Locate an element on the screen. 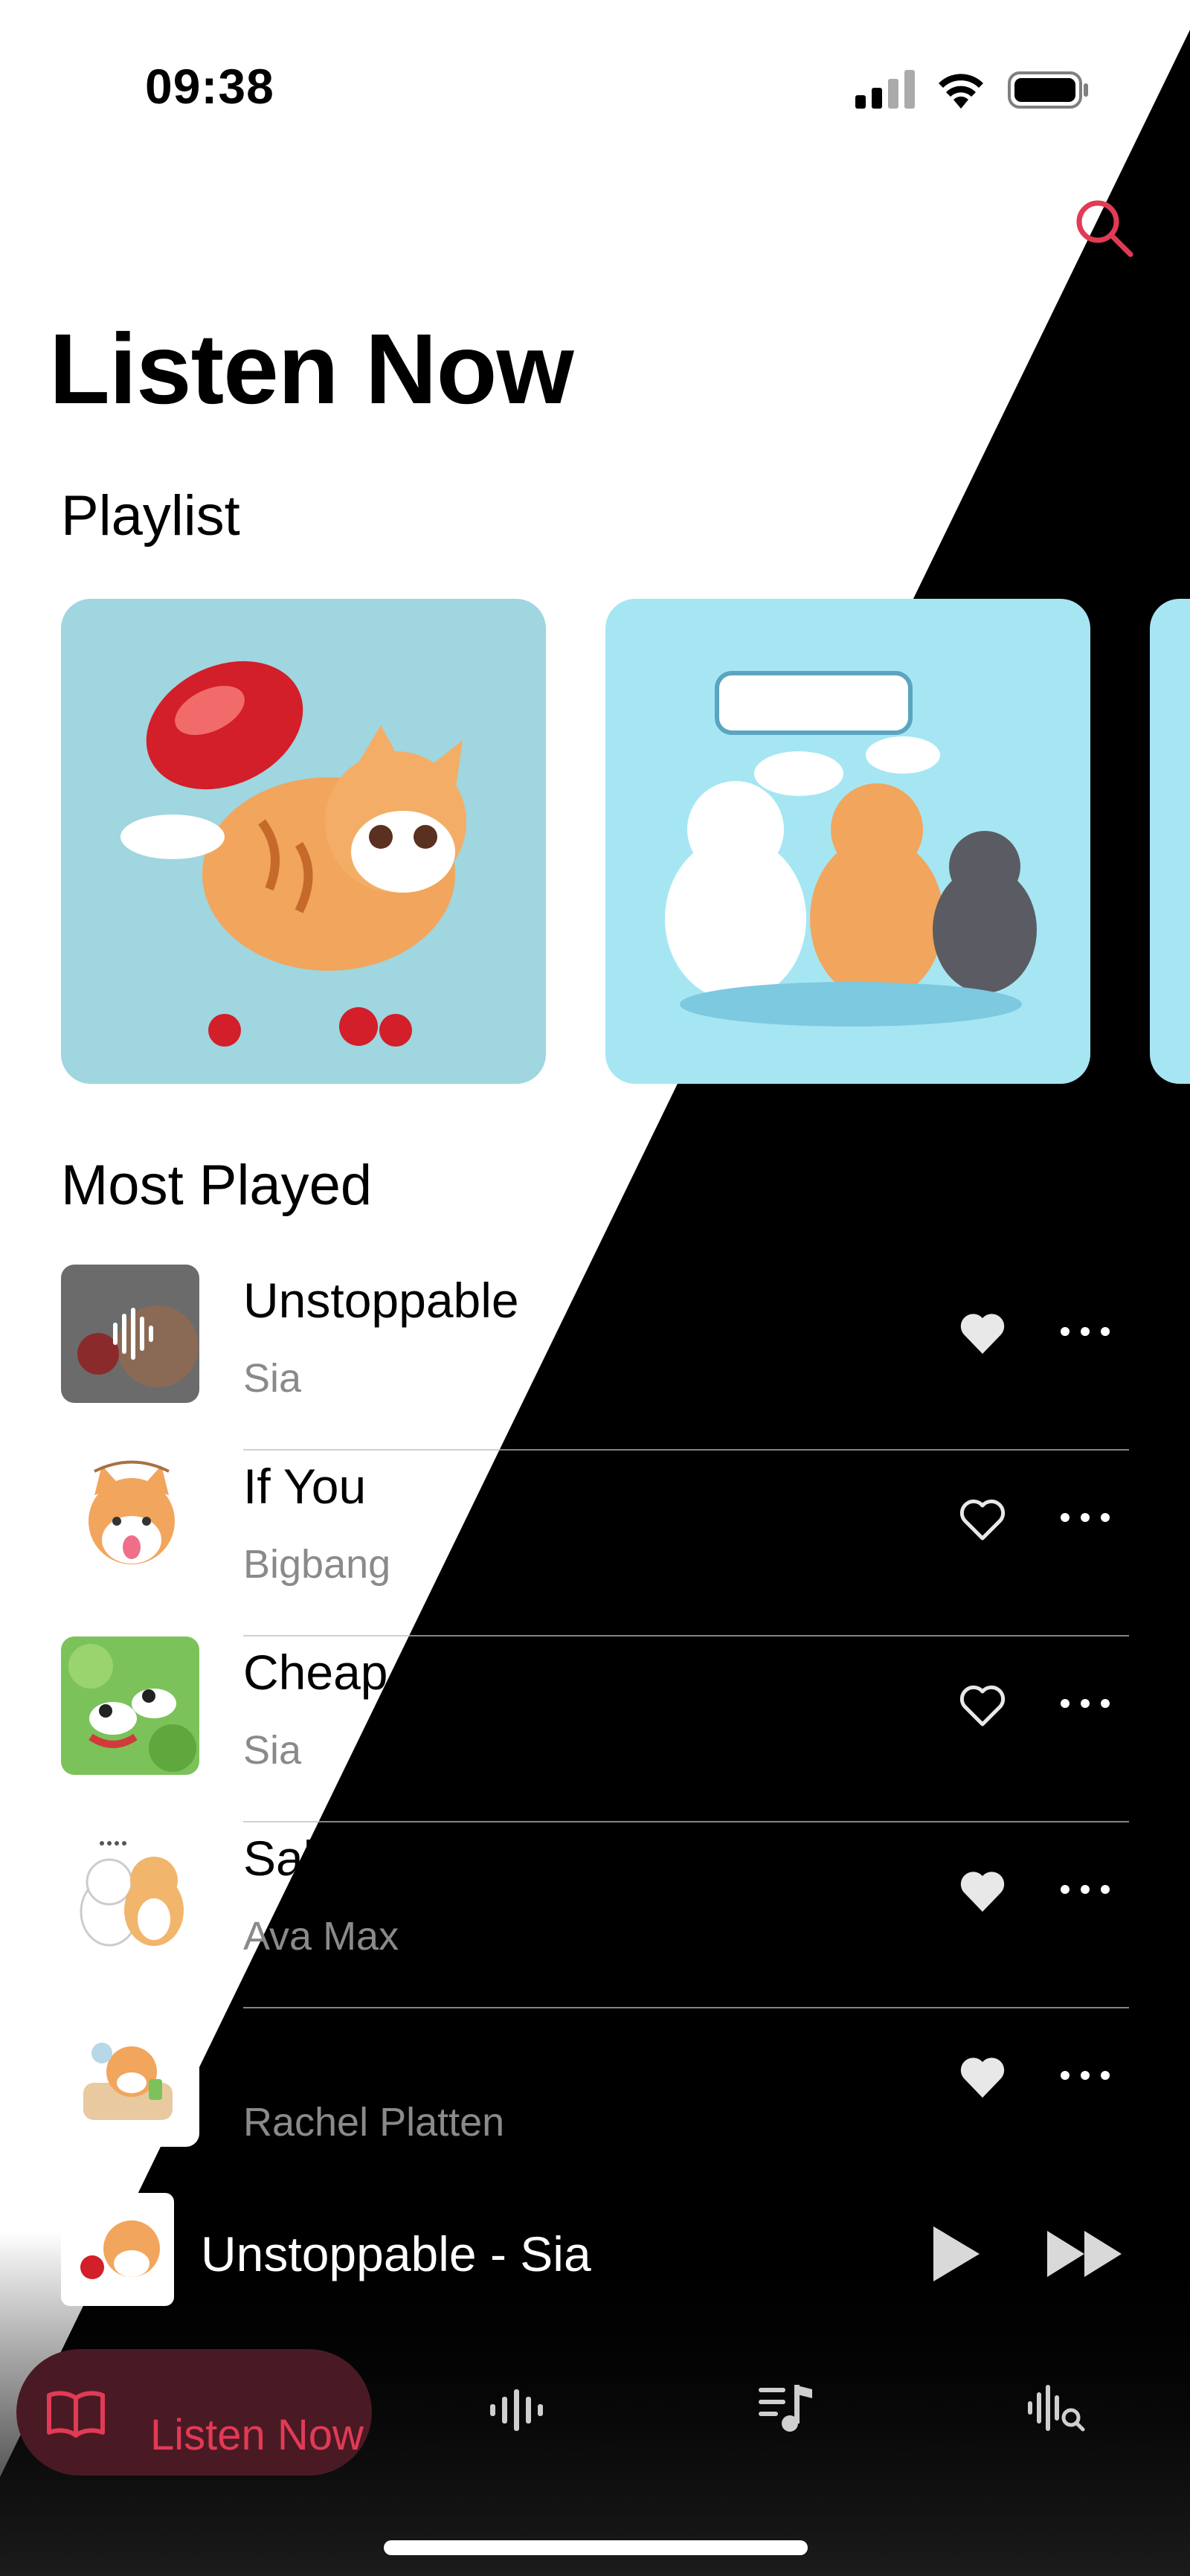 Image resolution: width=1190 pixels, height=2576 pixels. search-icon is located at coordinates (1105, 228).